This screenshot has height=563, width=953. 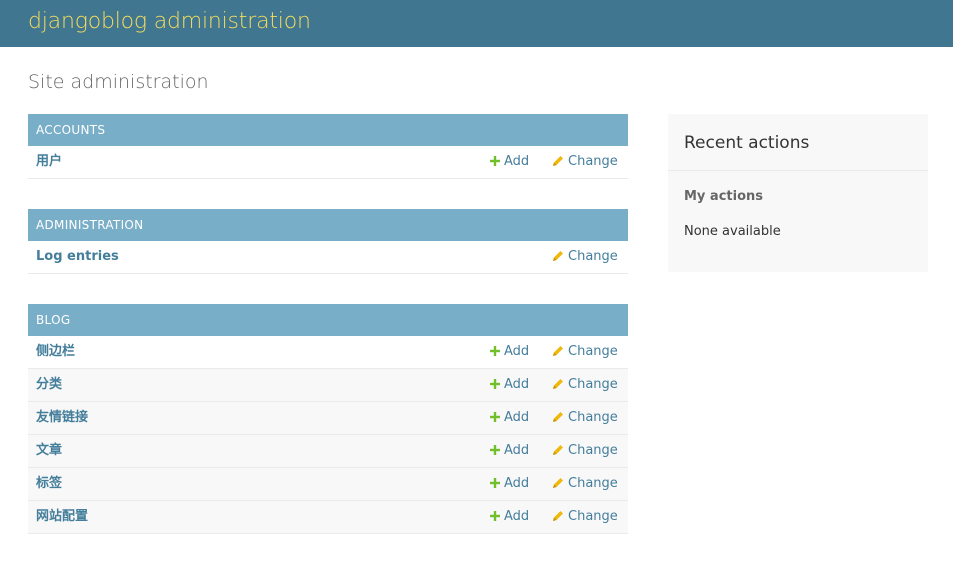 I want to click on model-link-article: 文章, so click(x=49, y=451).